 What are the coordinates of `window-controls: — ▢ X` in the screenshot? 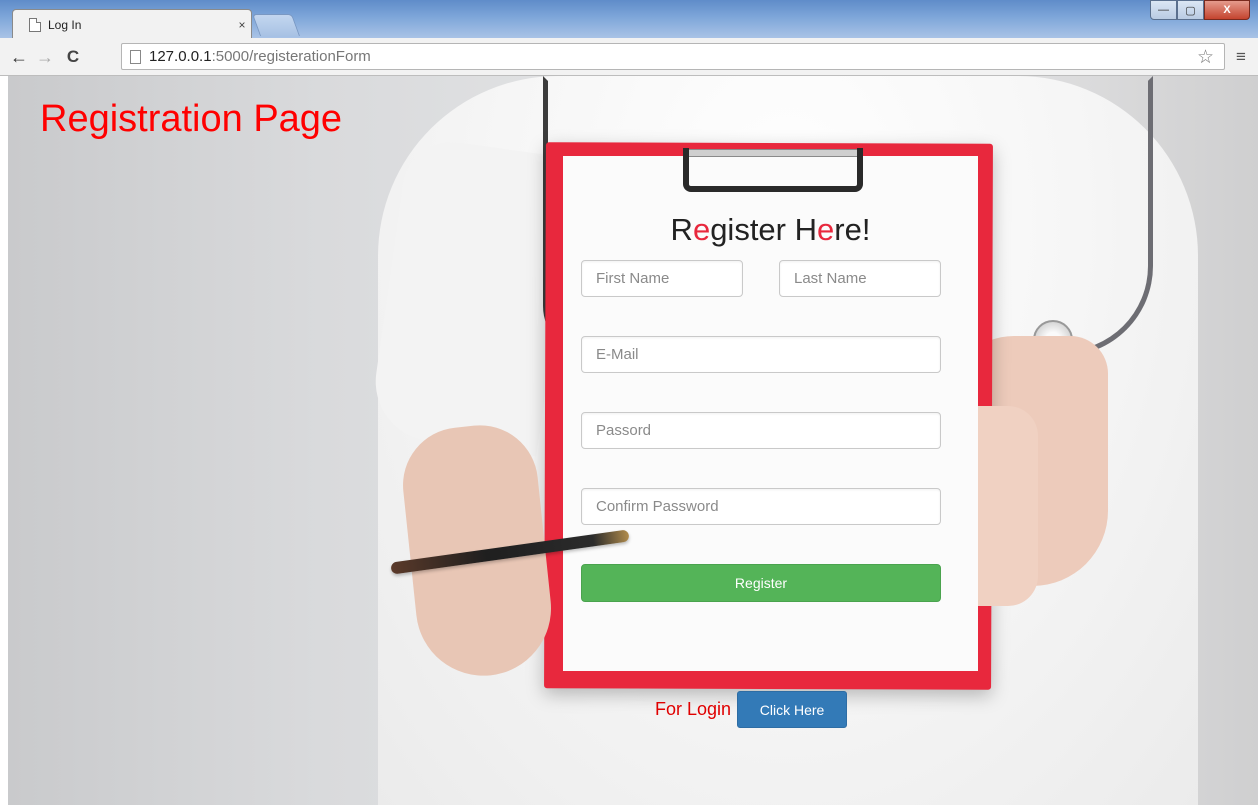 It's located at (1200, 10).